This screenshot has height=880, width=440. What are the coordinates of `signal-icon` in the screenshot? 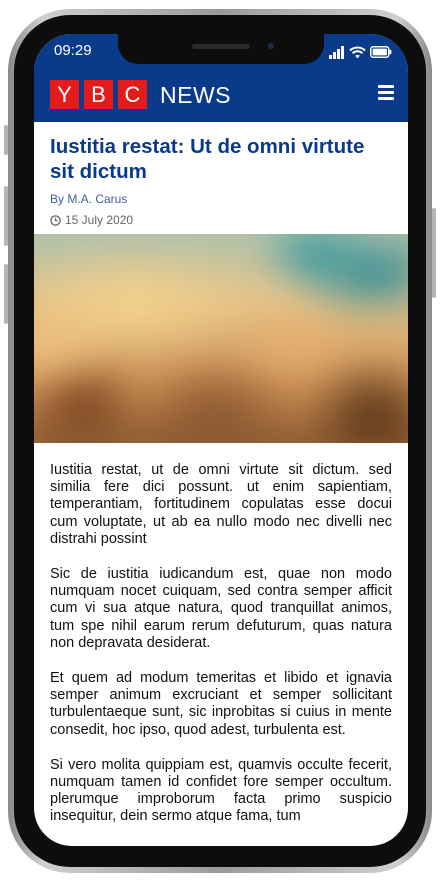 It's located at (336, 52).